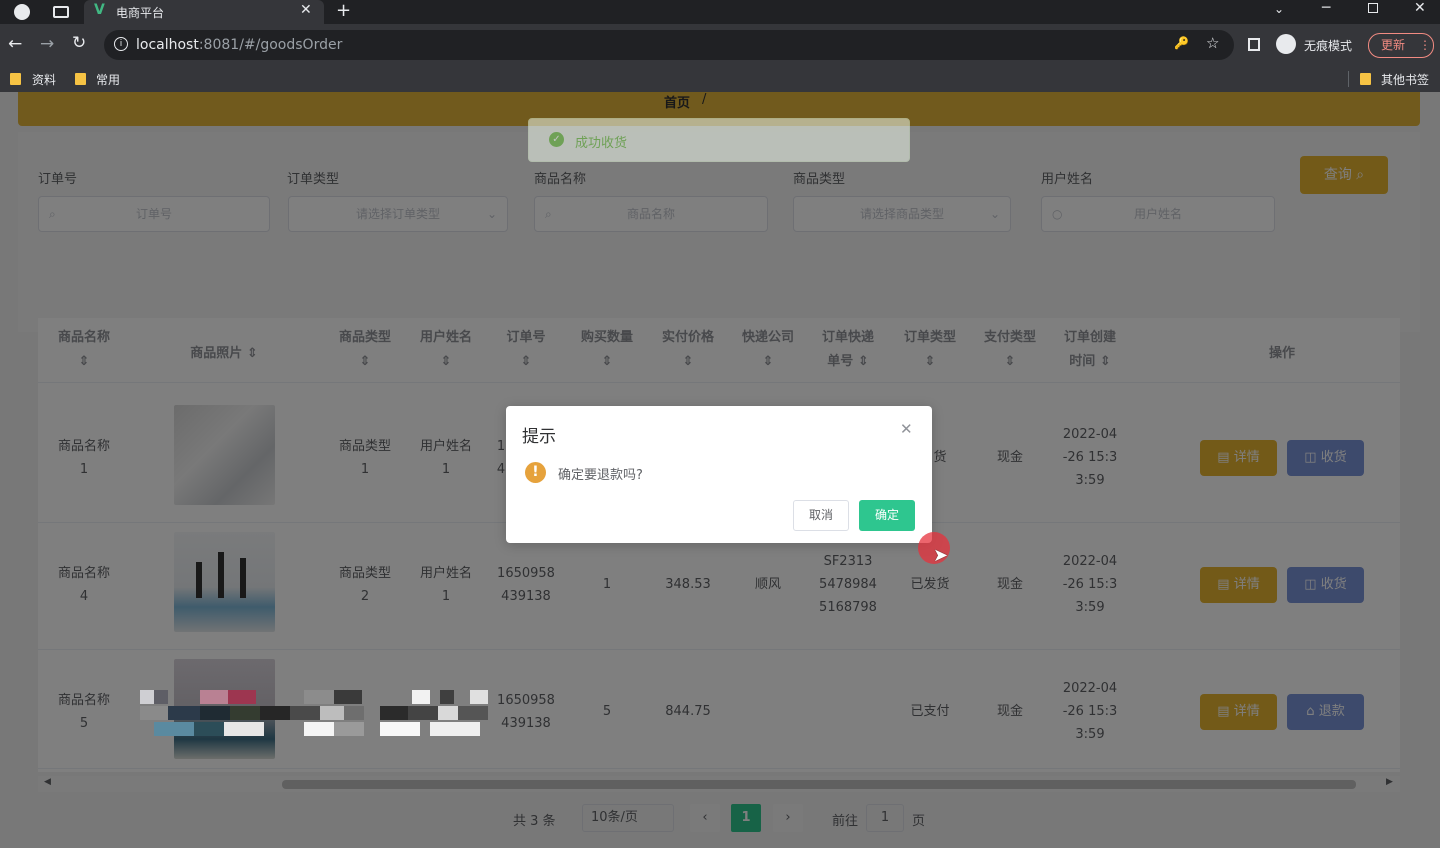  Describe the element at coordinates (1425, 45) in the screenshot. I see `more-menu-icon: ⋮` at that location.